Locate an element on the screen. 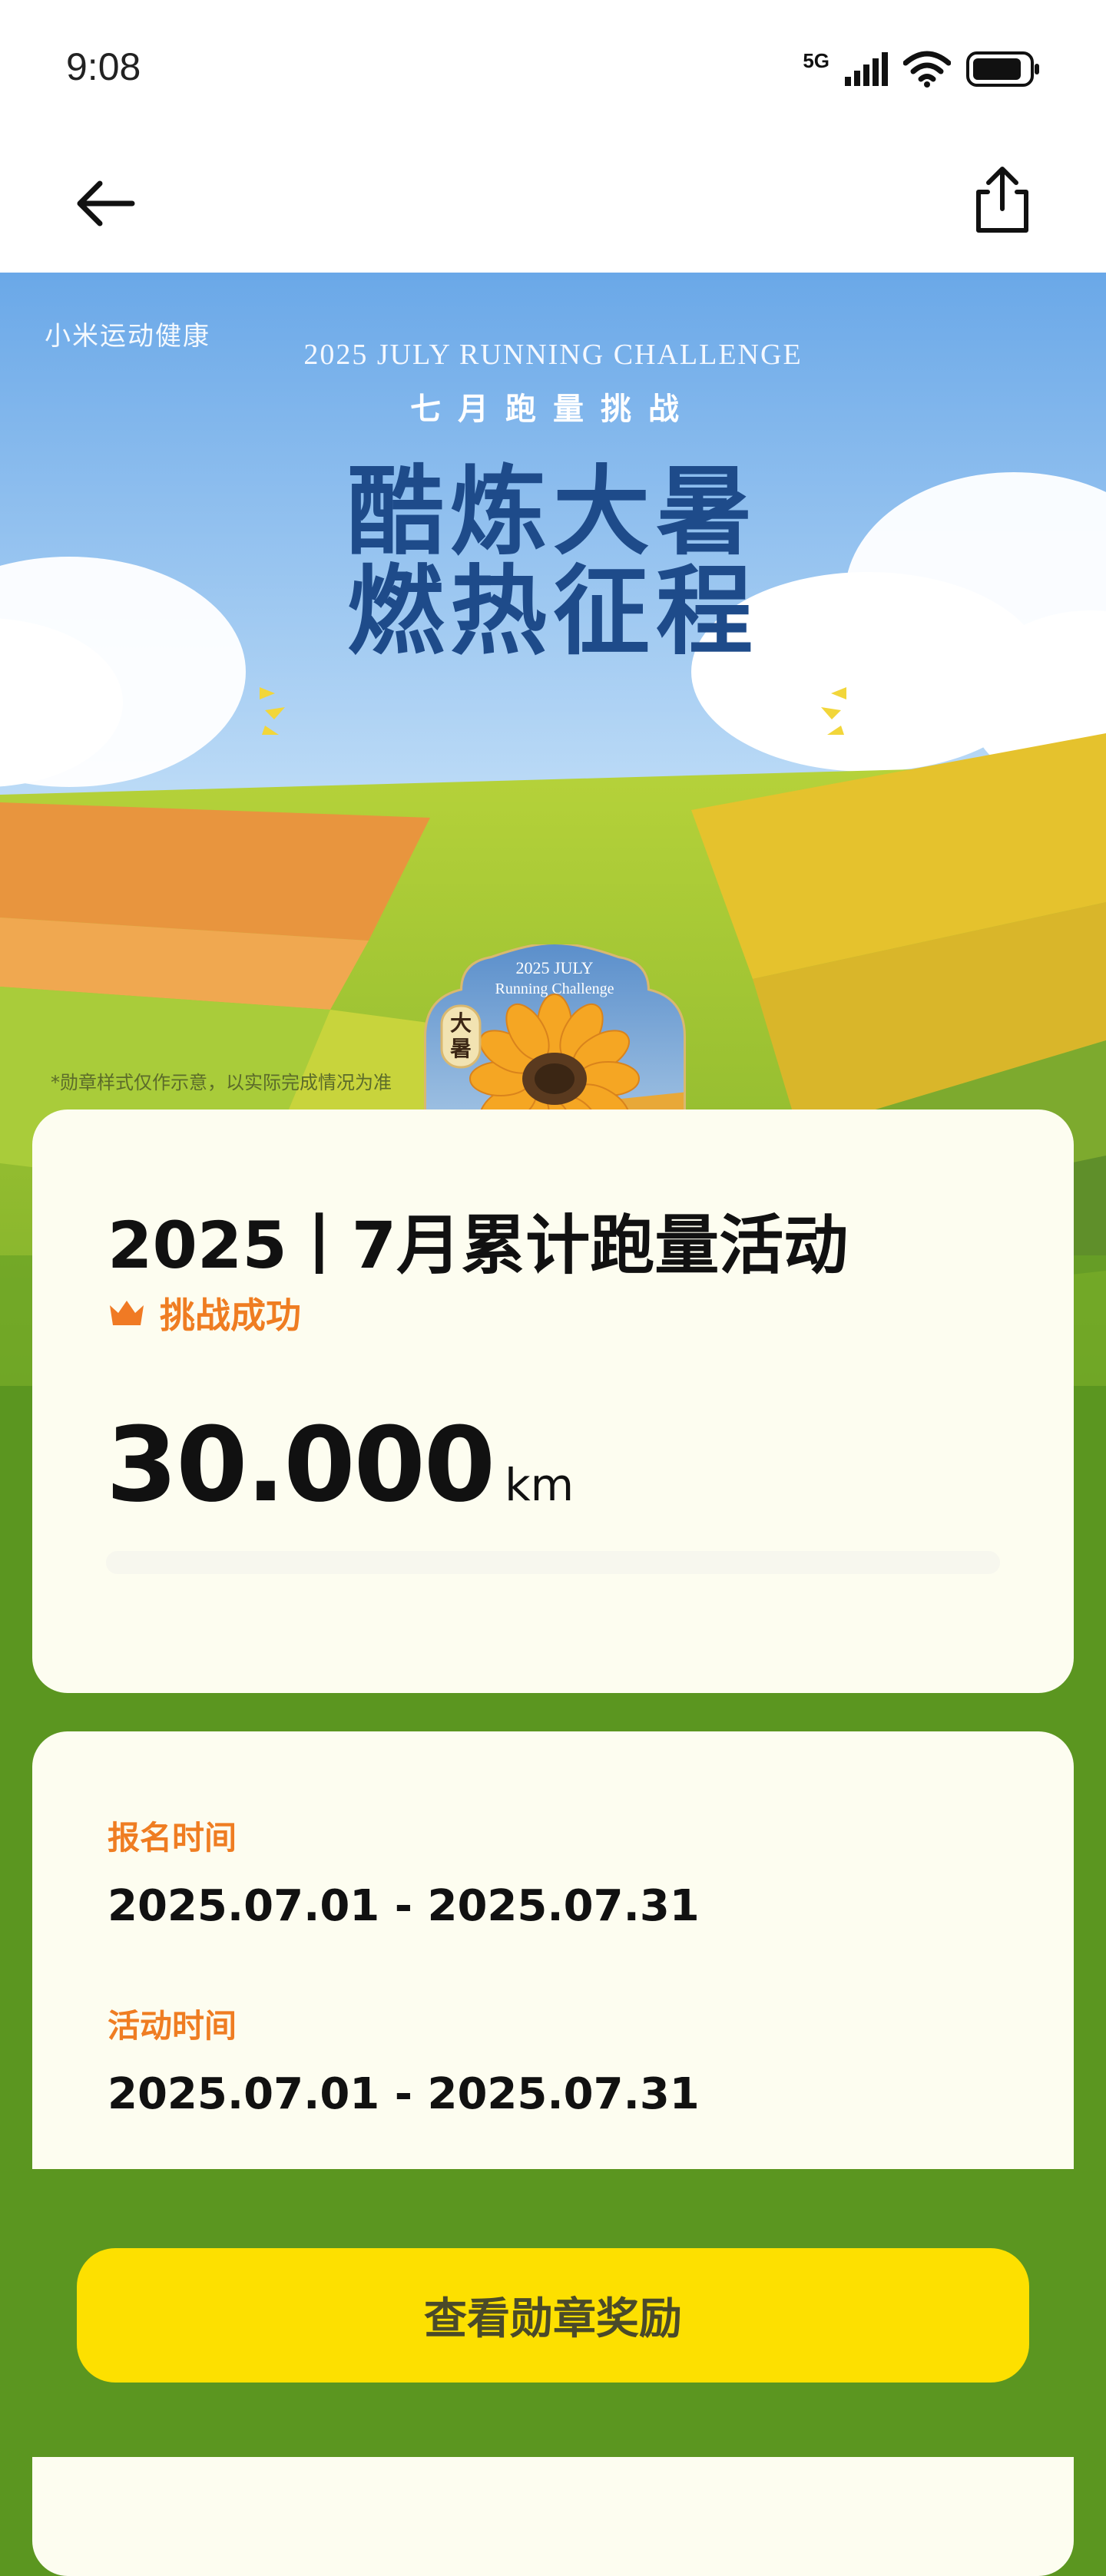 The height and width of the screenshot is (2576, 1106). status-bar: 9:08 5G is located at coordinates (553, 69).